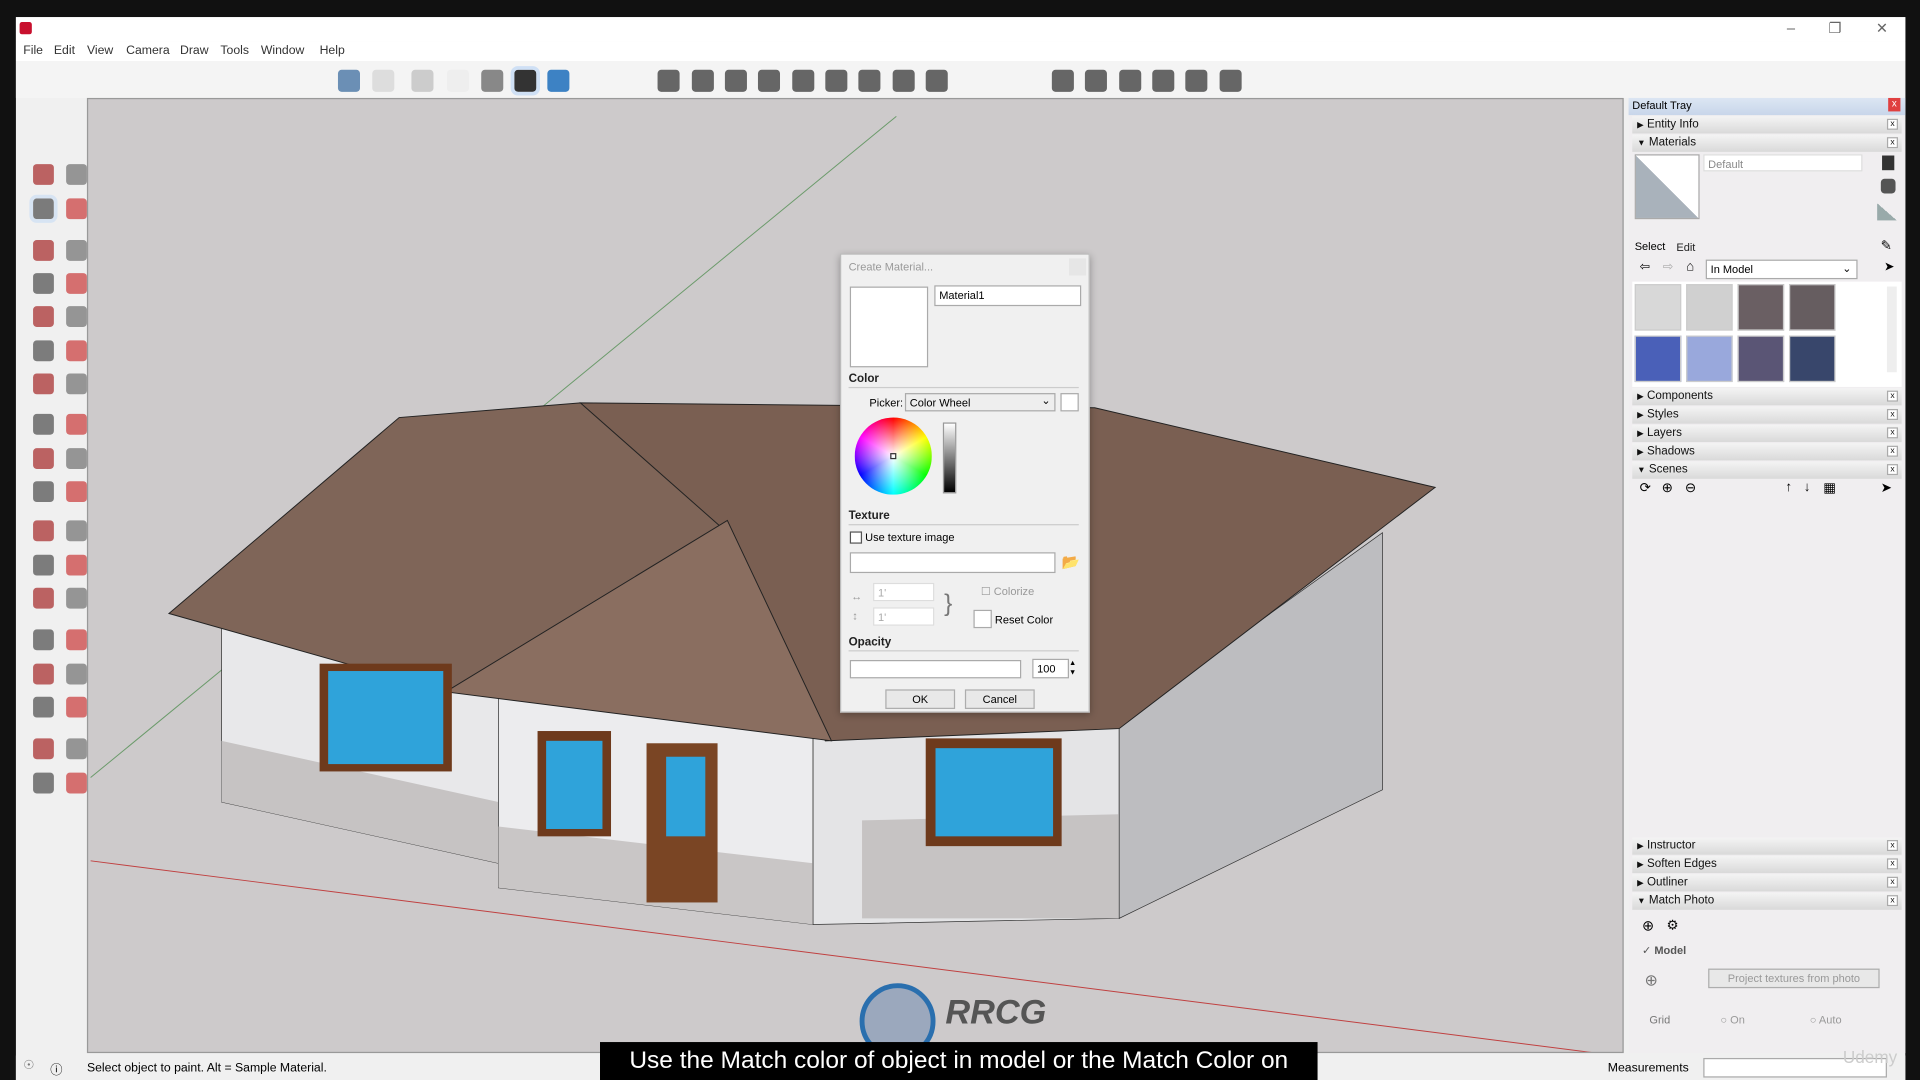 Image resolution: width=1920 pixels, height=1080 pixels. What do you see at coordinates (76, 283) in the screenshot?
I see `rotated-rectangle-tool-icon` at bounding box center [76, 283].